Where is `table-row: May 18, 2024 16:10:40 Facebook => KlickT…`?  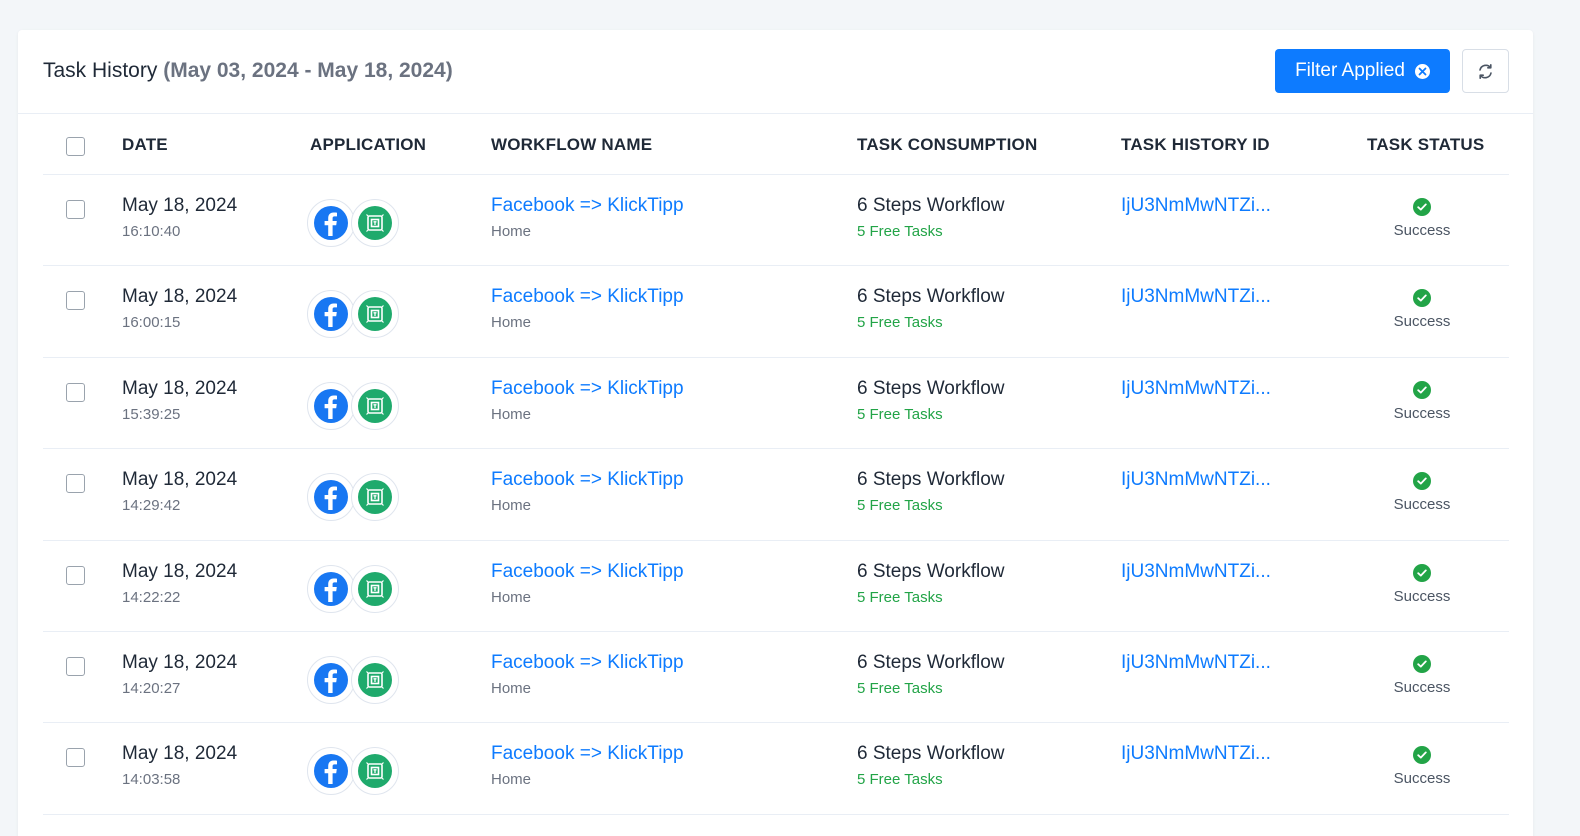
table-row: May 18, 2024 16:10:40 Facebook => KlickT… is located at coordinates (776, 221).